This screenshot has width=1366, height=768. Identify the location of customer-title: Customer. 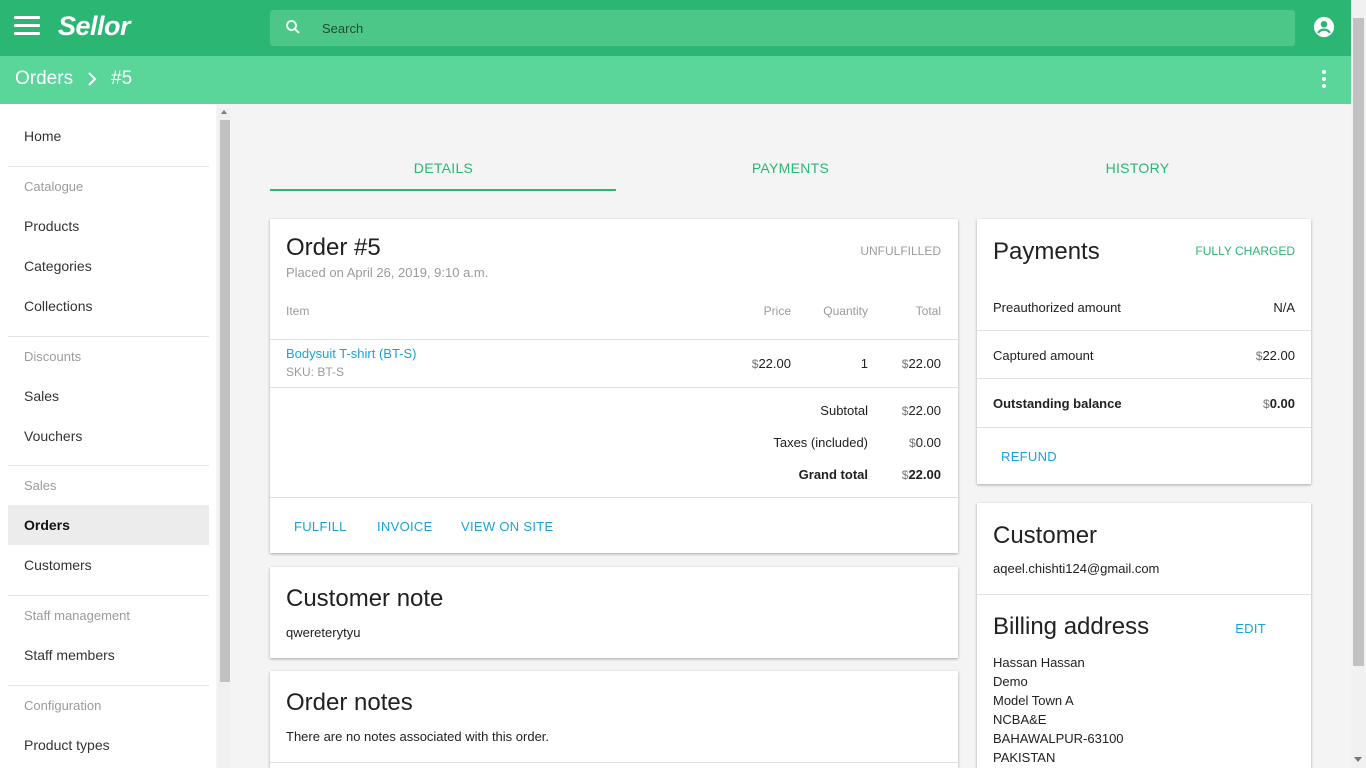
(1045, 535).